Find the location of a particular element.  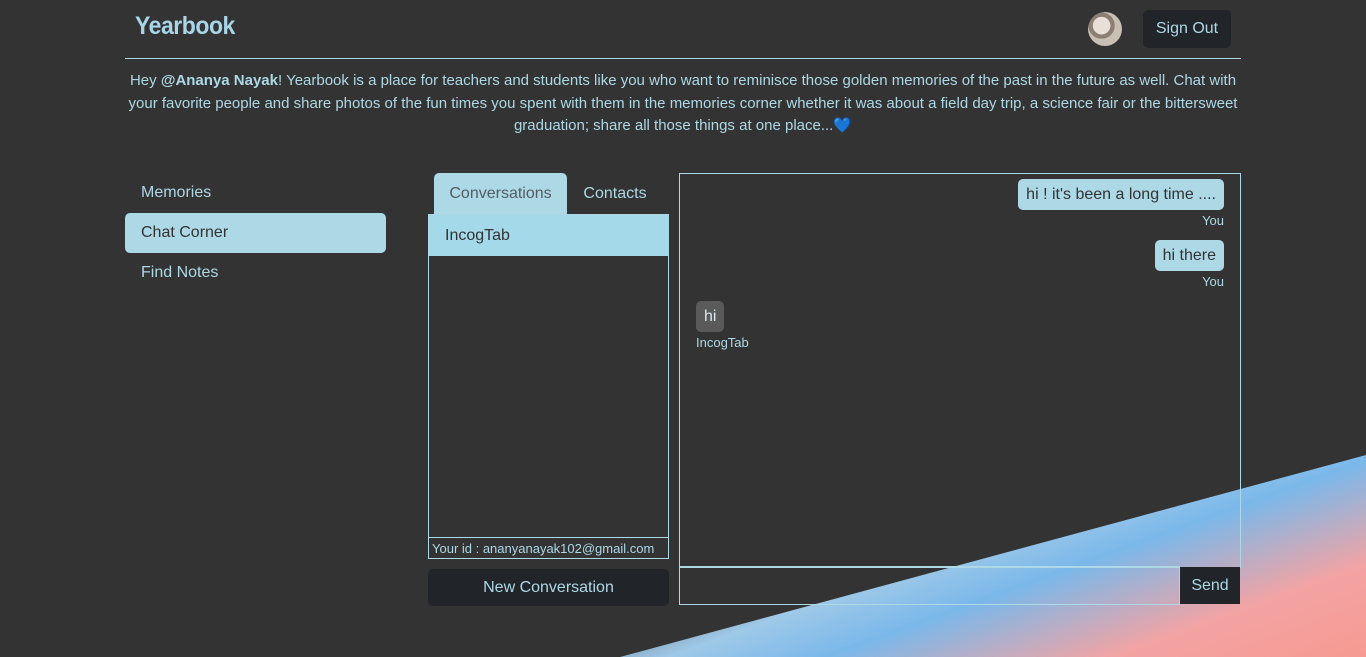

conversation-list: IncogTab is located at coordinates (548, 376).